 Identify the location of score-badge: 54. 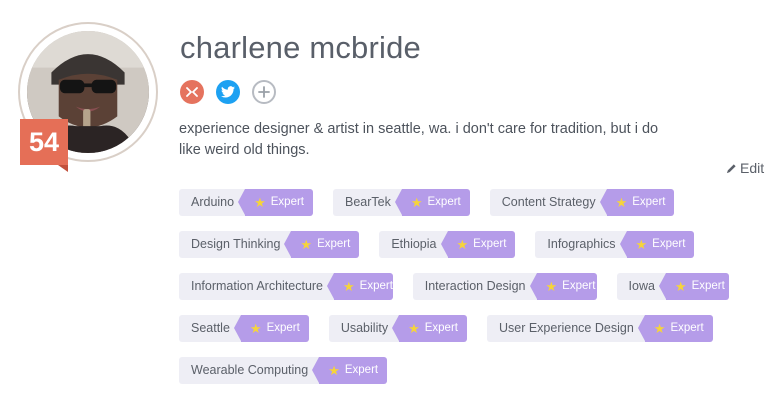
(44, 145).